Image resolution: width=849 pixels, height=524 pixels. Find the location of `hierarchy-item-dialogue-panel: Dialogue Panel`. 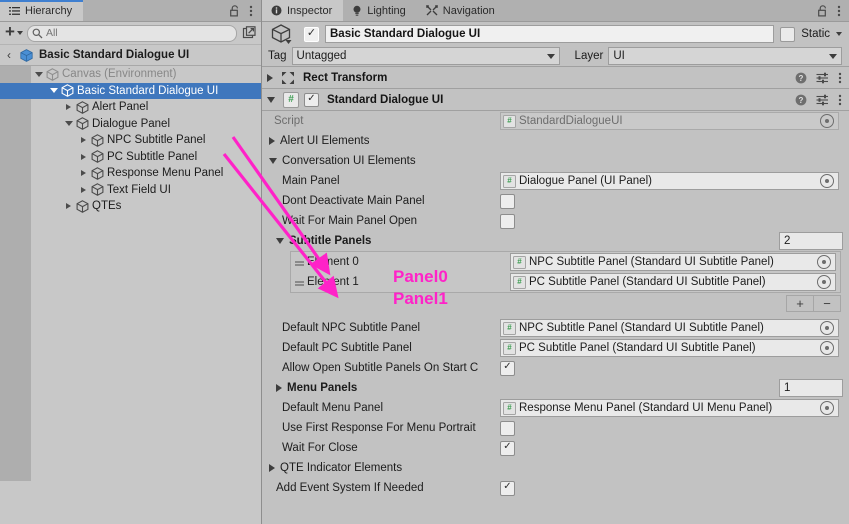

hierarchy-item-dialogue-panel: Dialogue Panel is located at coordinates (130, 124).